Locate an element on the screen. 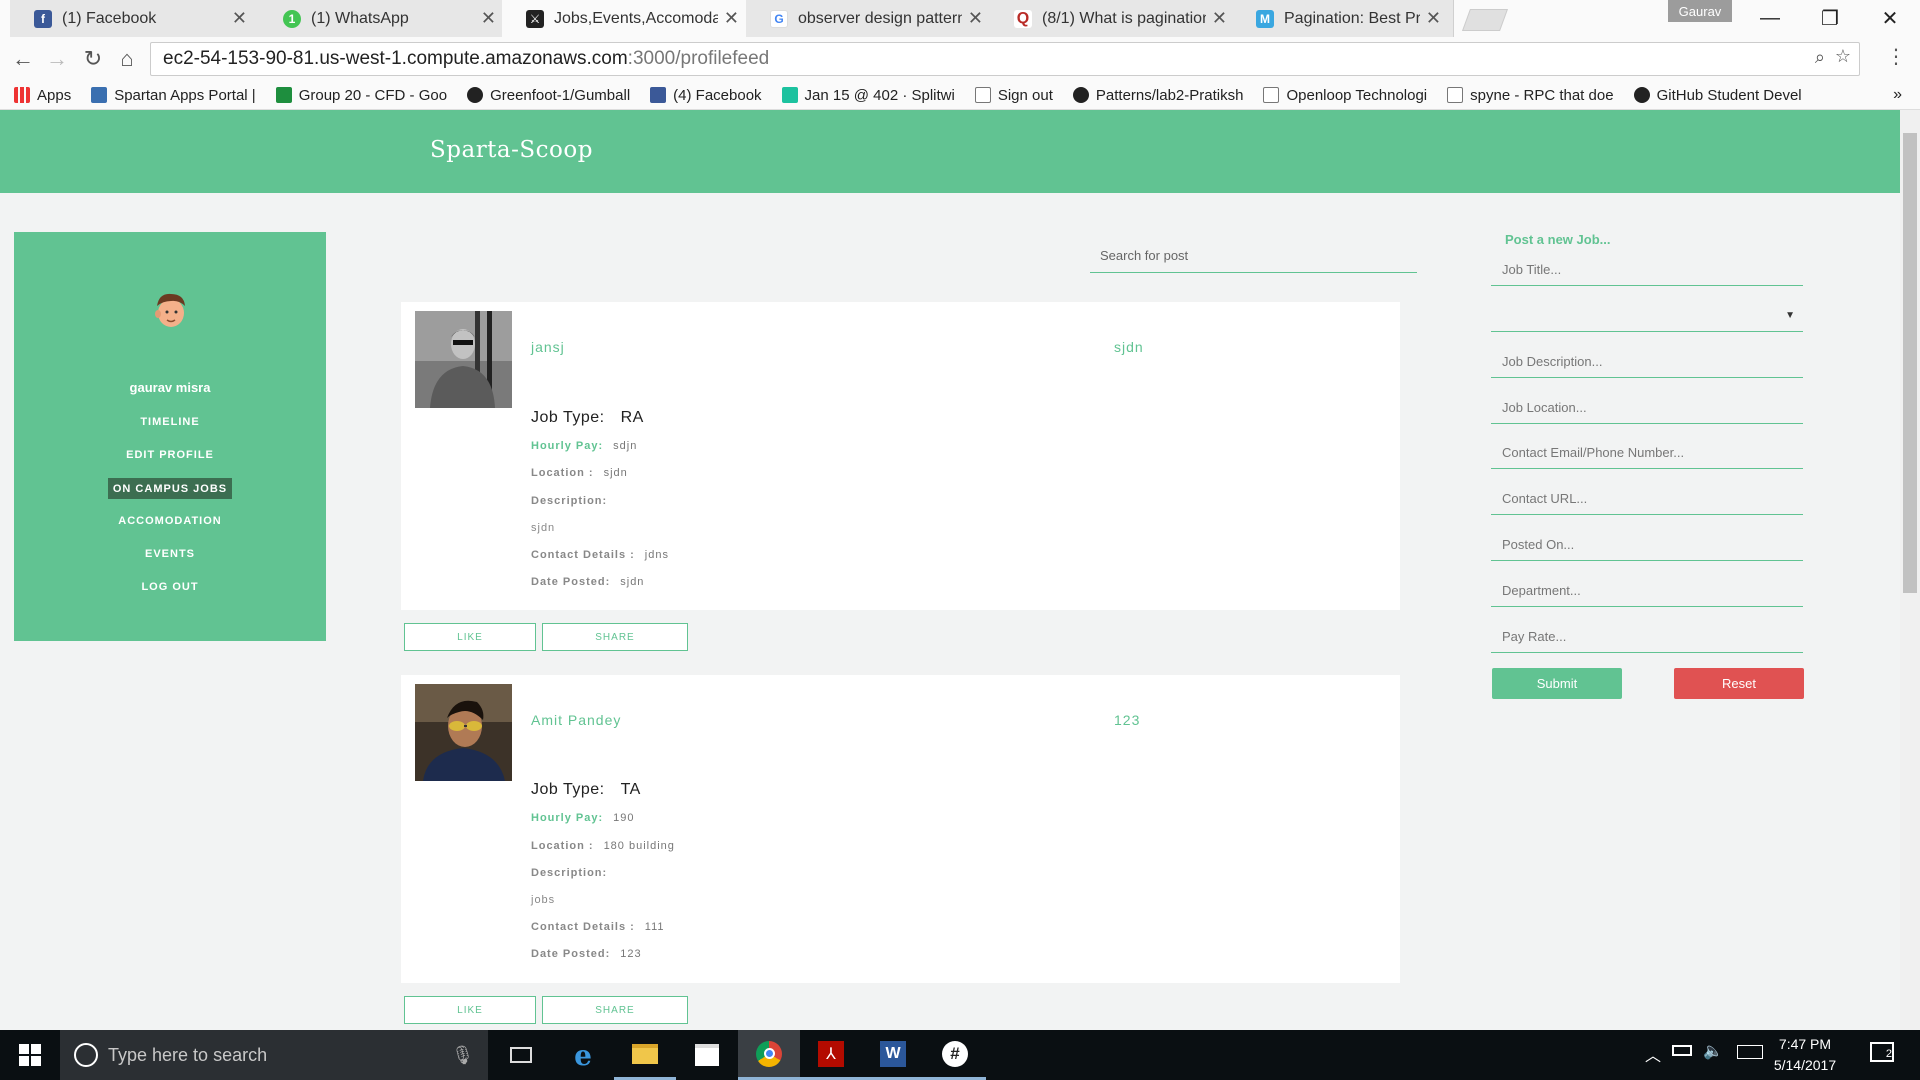 The height and width of the screenshot is (1080, 1920). page-icon is located at coordinates (982, 95).